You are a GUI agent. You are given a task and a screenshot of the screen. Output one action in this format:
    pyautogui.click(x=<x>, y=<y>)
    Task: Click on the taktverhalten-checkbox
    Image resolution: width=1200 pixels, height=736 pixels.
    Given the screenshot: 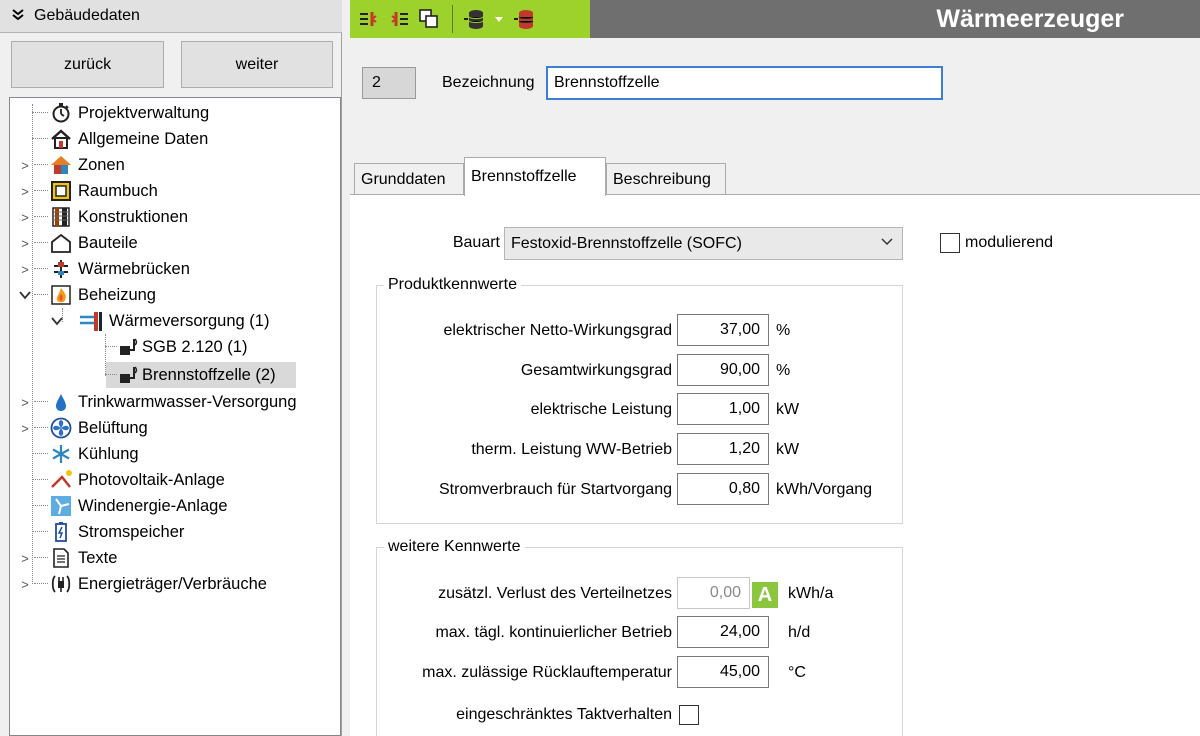 What is the action you would take?
    pyautogui.click(x=689, y=715)
    